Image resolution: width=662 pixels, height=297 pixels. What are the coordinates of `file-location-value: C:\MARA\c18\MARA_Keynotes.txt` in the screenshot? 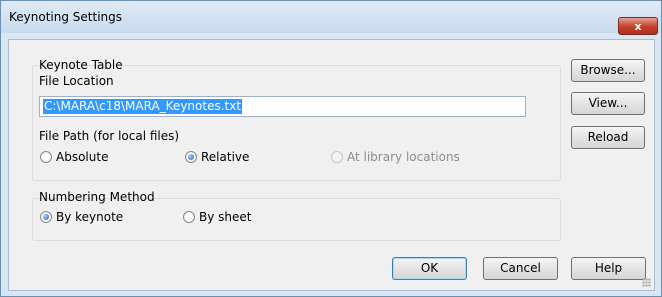 It's located at (143, 106).